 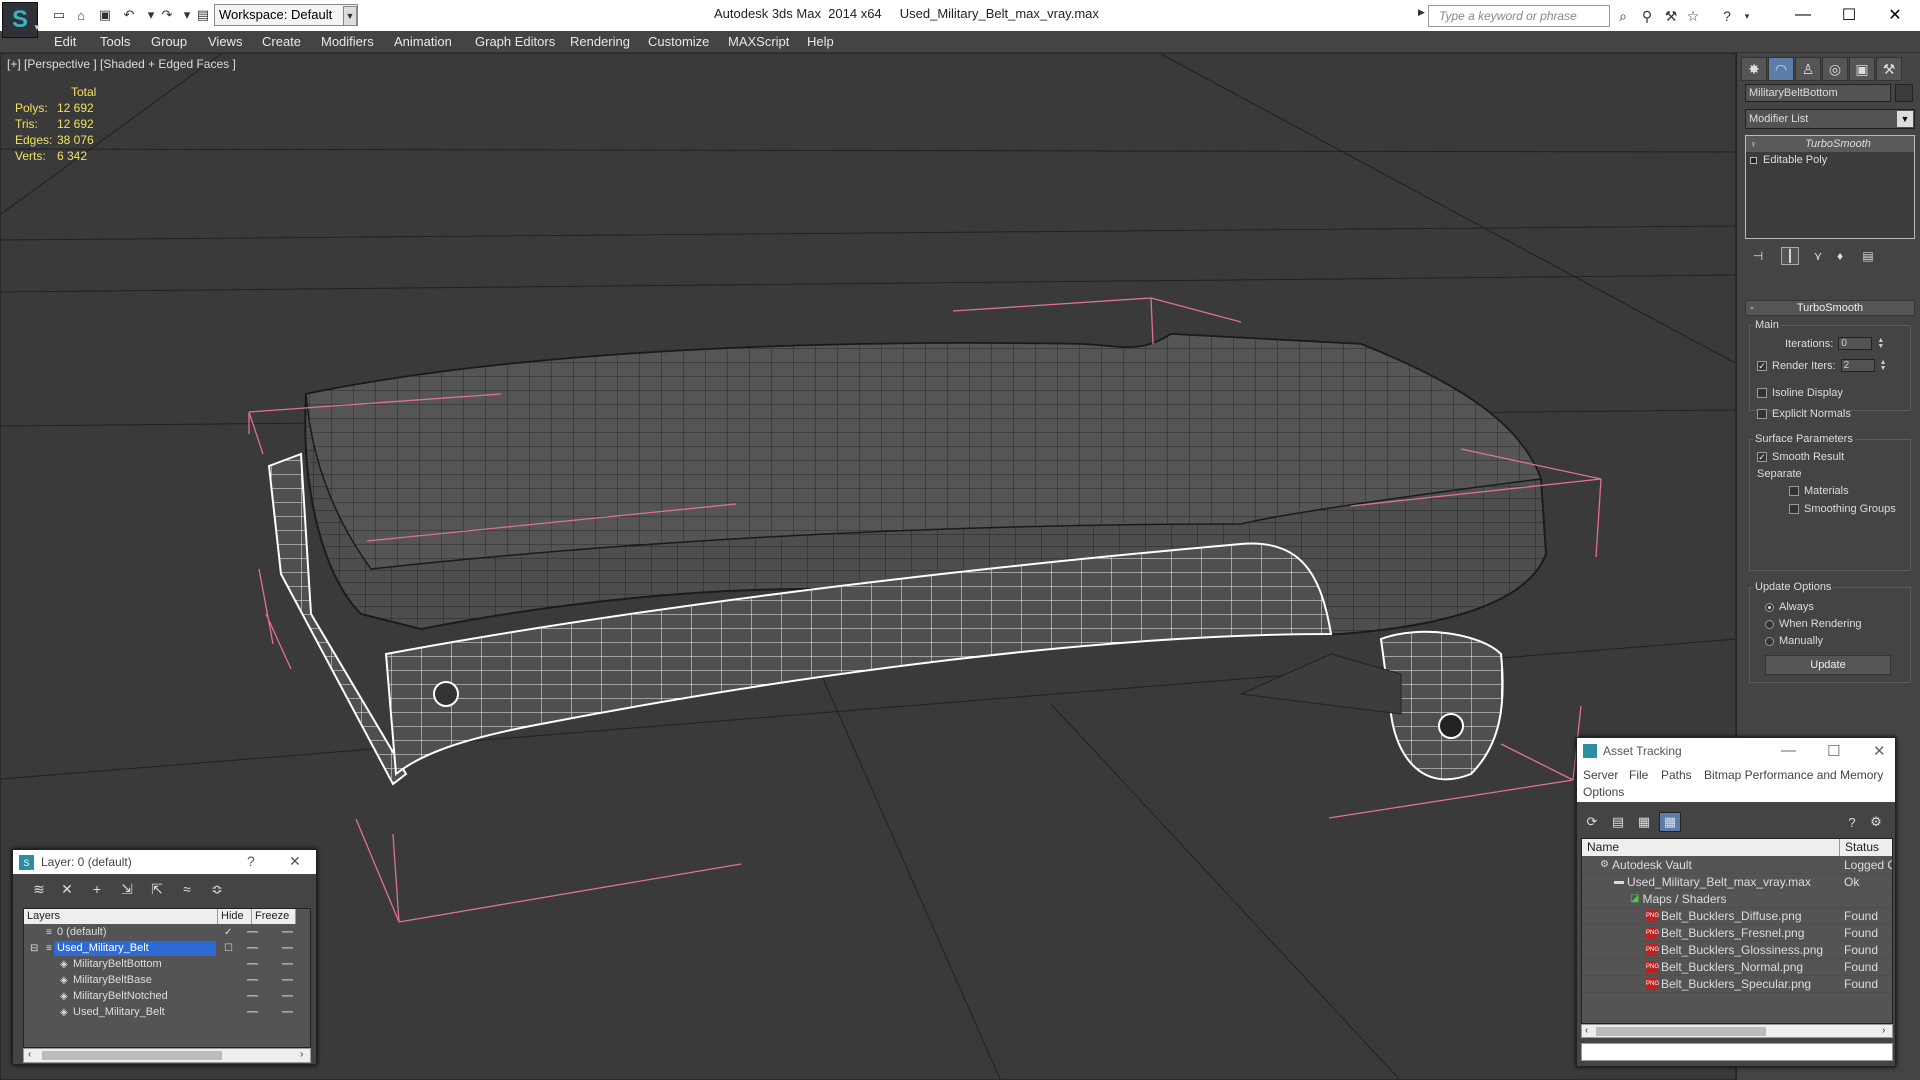 I want to click on pin-stack-icon: ⊣, so click(x=1758, y=256).